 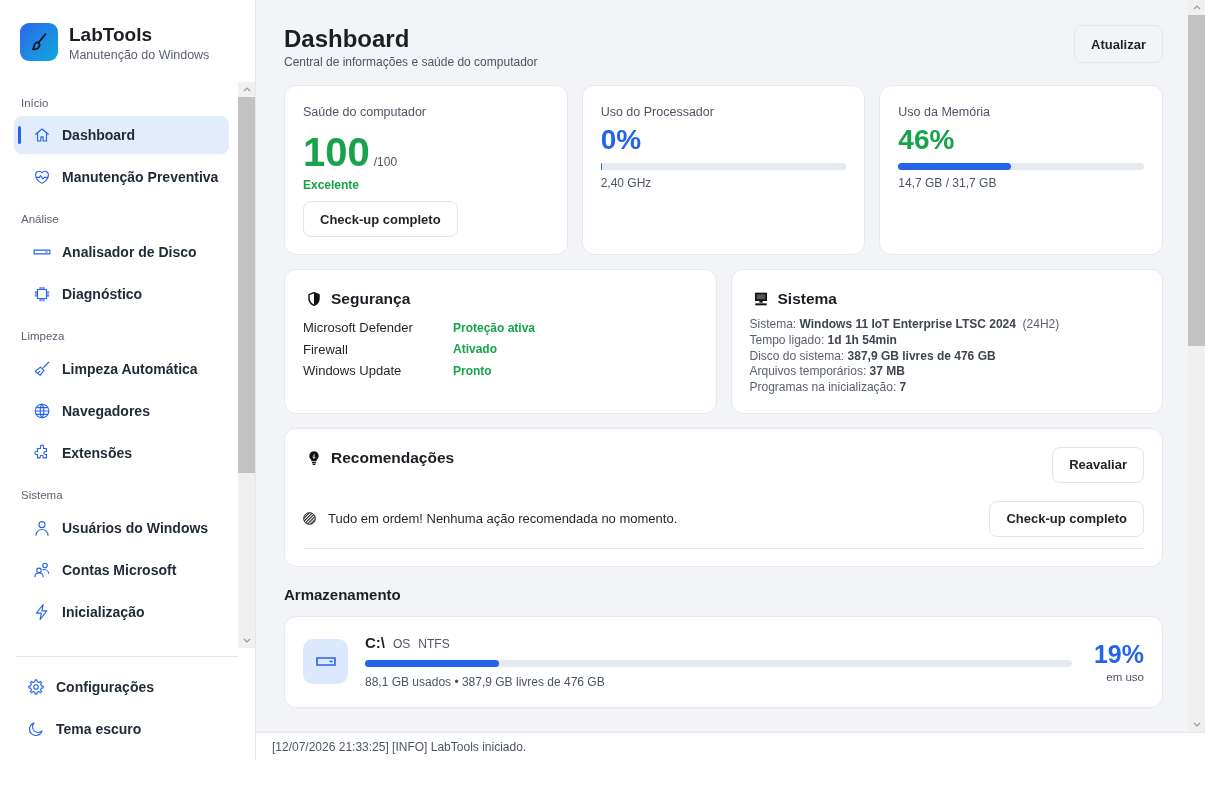 What do you see at coordinates (926, 140) in the screenshot?
I see `metric-value: 46%` at bounding box center [926, 140].